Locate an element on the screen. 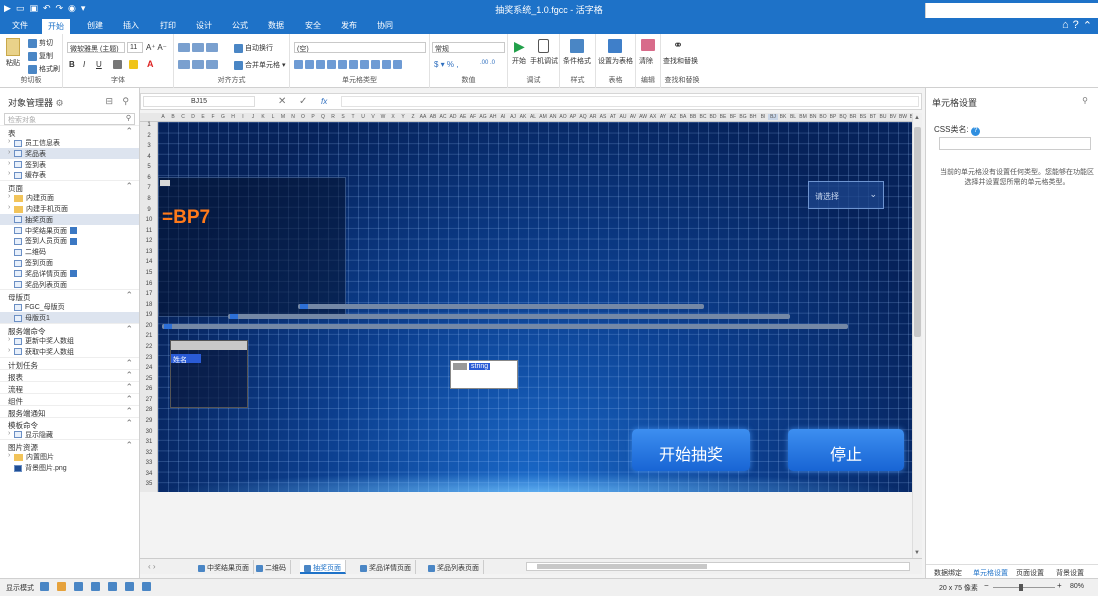  font-grow-icon: A⁺ A⁻ is located at coordinates (156, 47).